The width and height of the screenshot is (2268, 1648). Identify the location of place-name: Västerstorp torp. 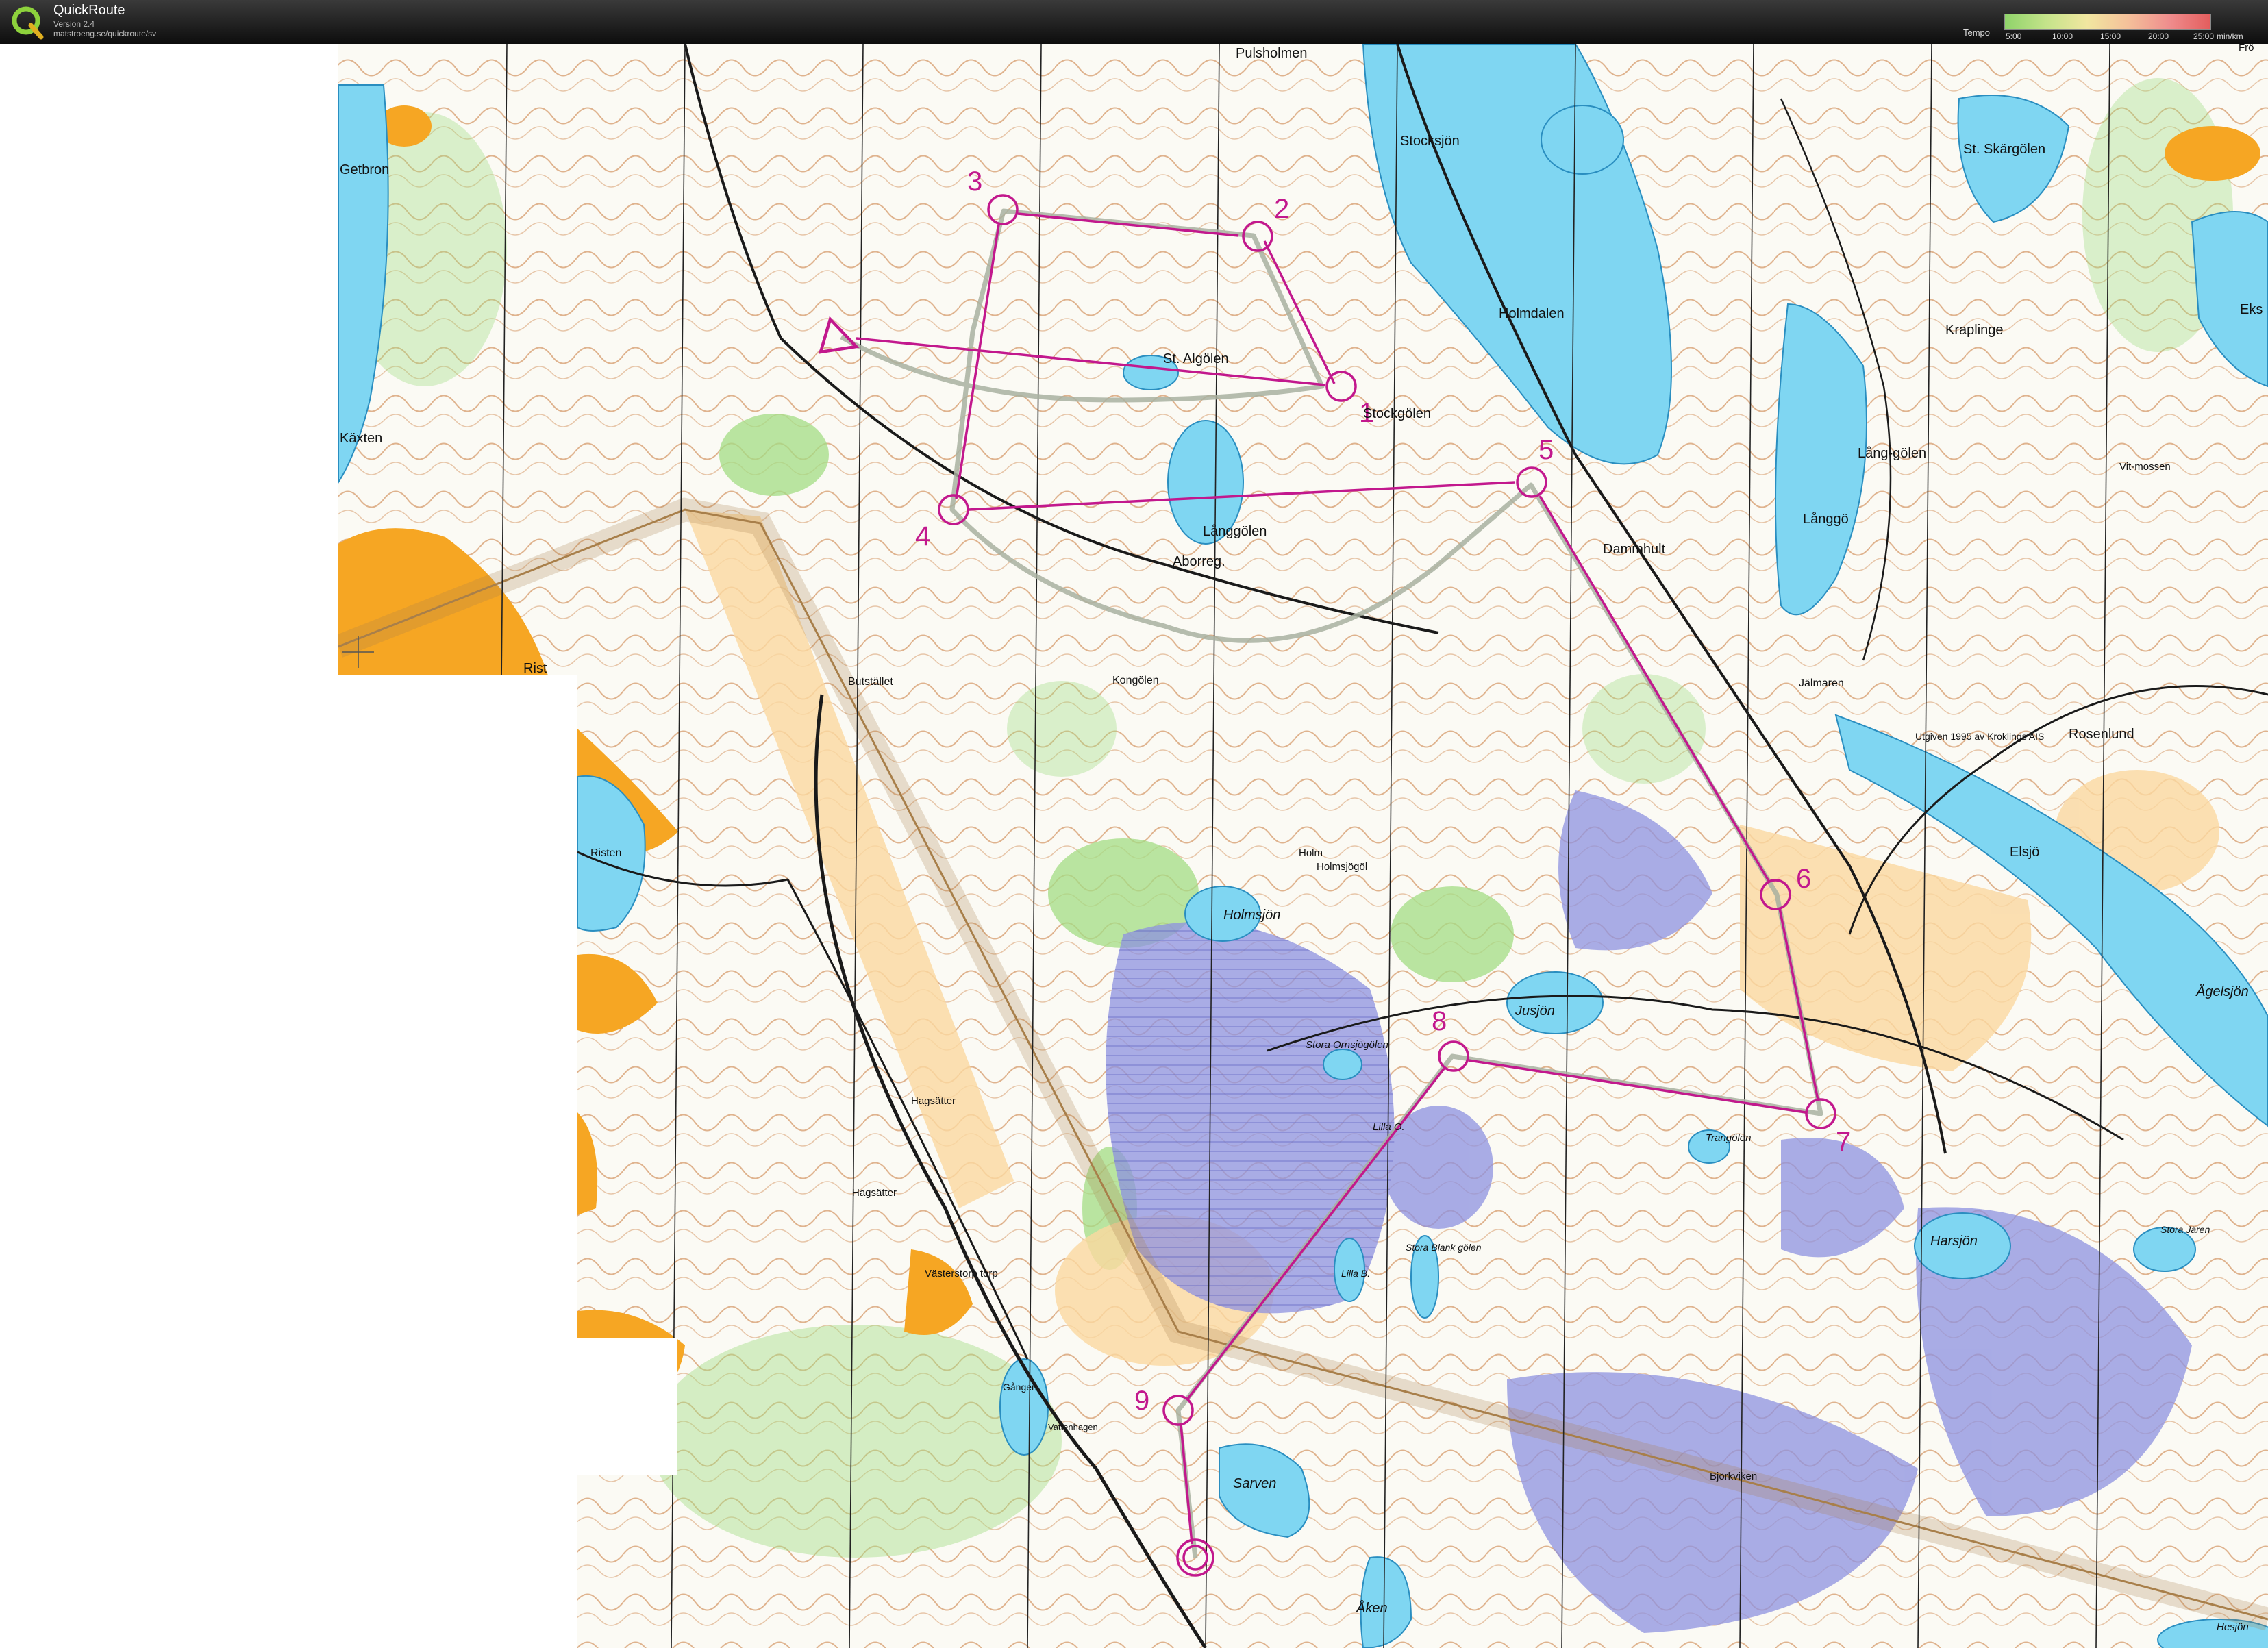
(961, 1273).